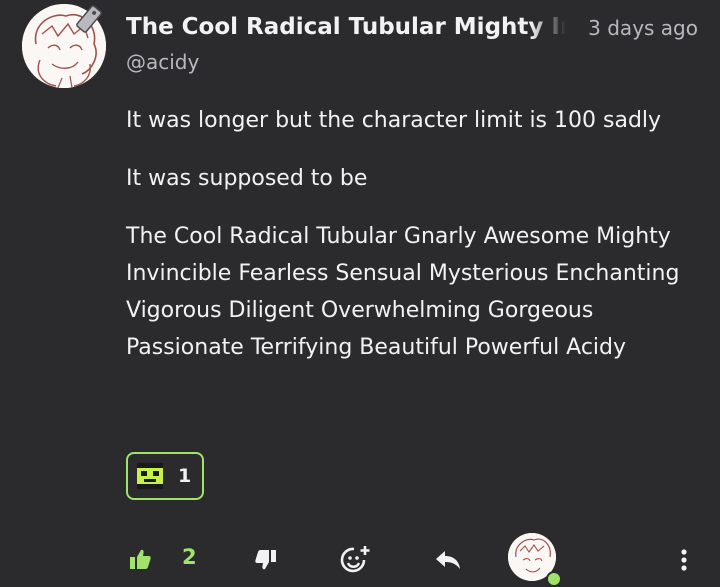 The width and height of the screenshot is (720, 587). I want to click on thumbs-down-icon, so click(265, 560).